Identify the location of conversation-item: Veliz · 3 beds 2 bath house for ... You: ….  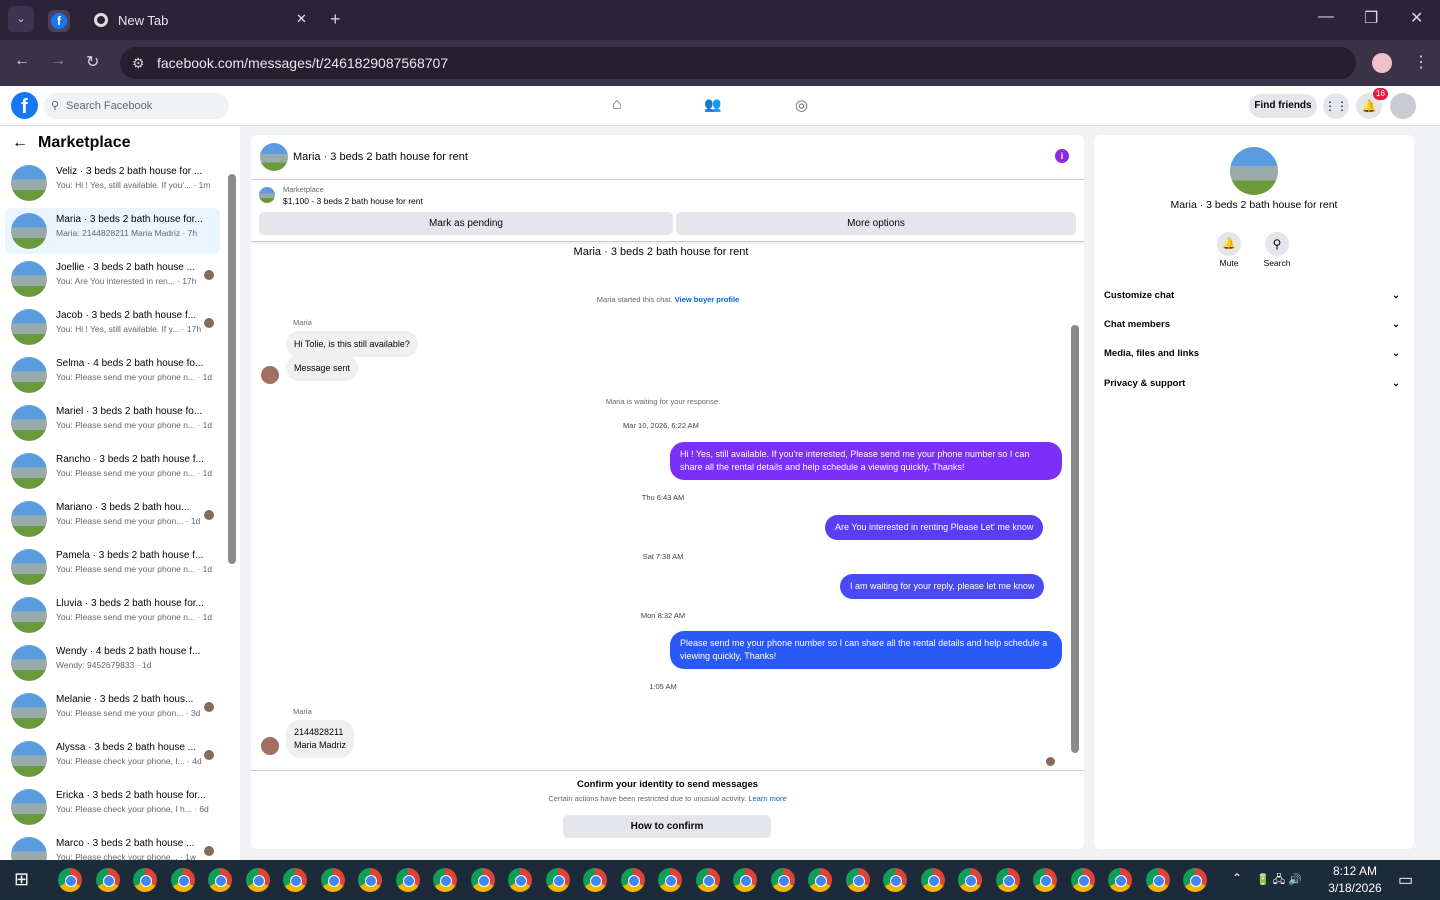
(112, 183).